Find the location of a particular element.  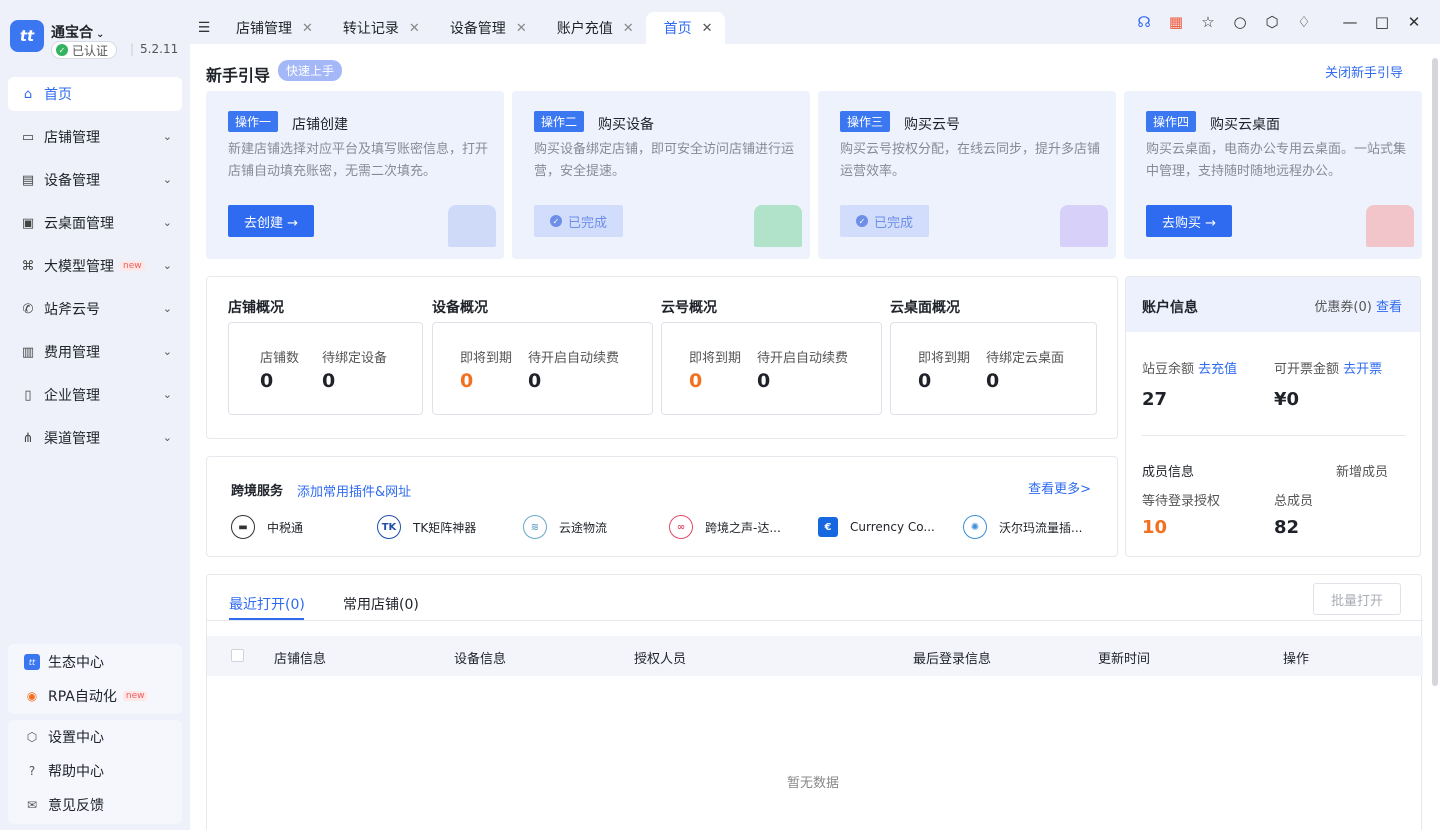

add-member-link: 新增成员 is located at coordinates (1362, 470).